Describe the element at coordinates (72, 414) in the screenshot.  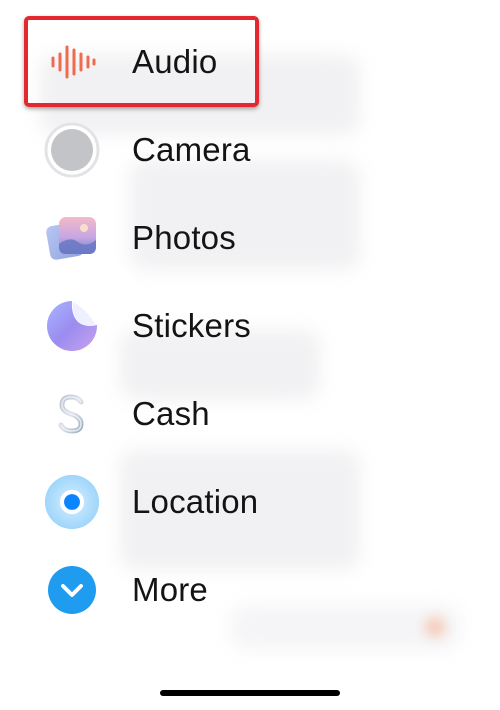
I see `dollar-sign-icon` at that location.